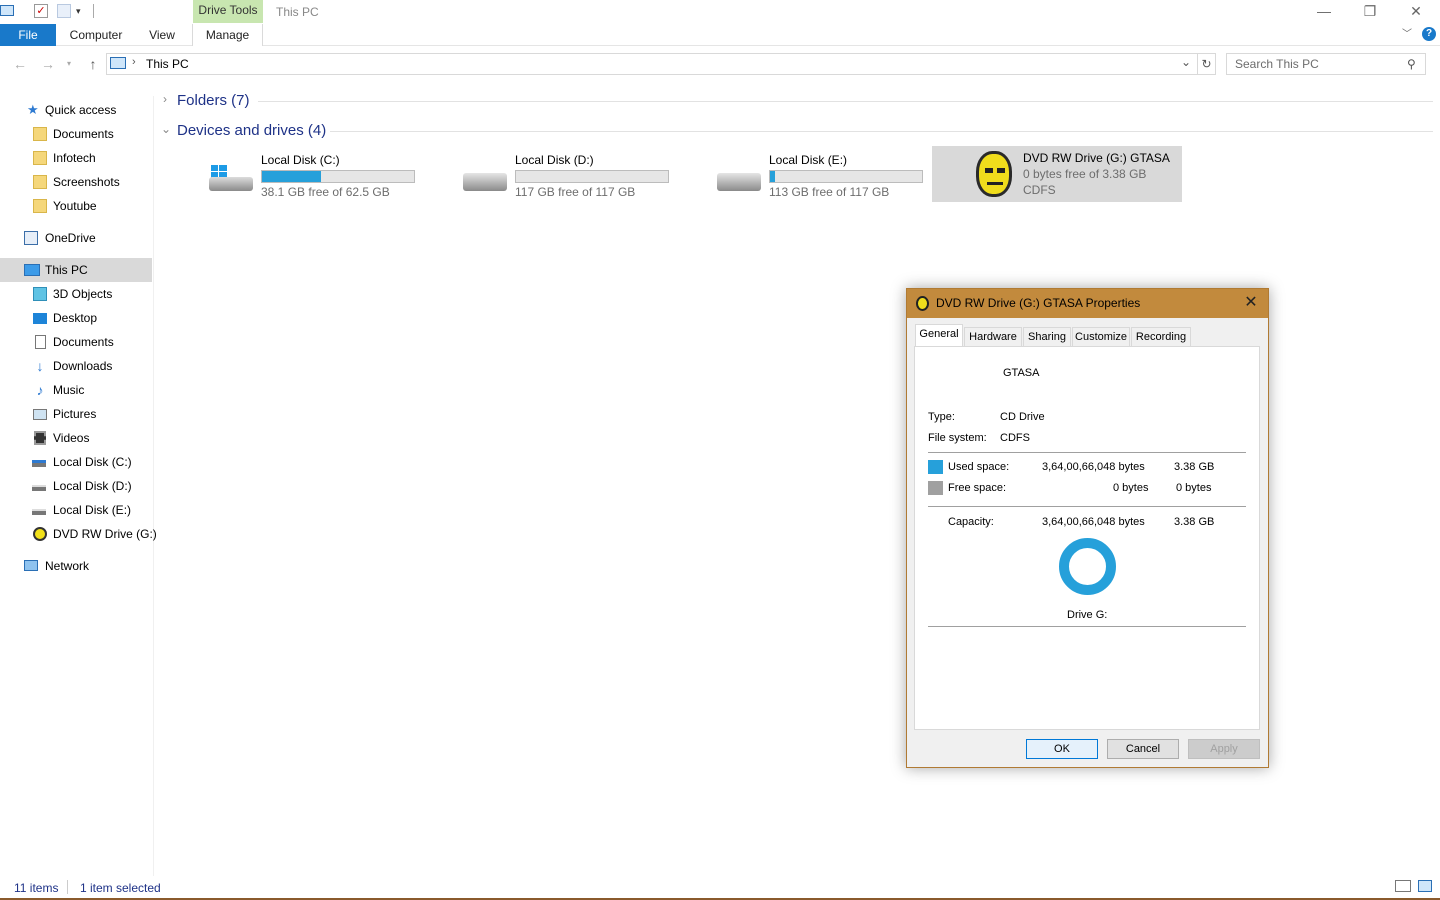  Describe the element at coordinates (76, 566) in the screenshot. I see `sidebar-item-network: Network` at that location.